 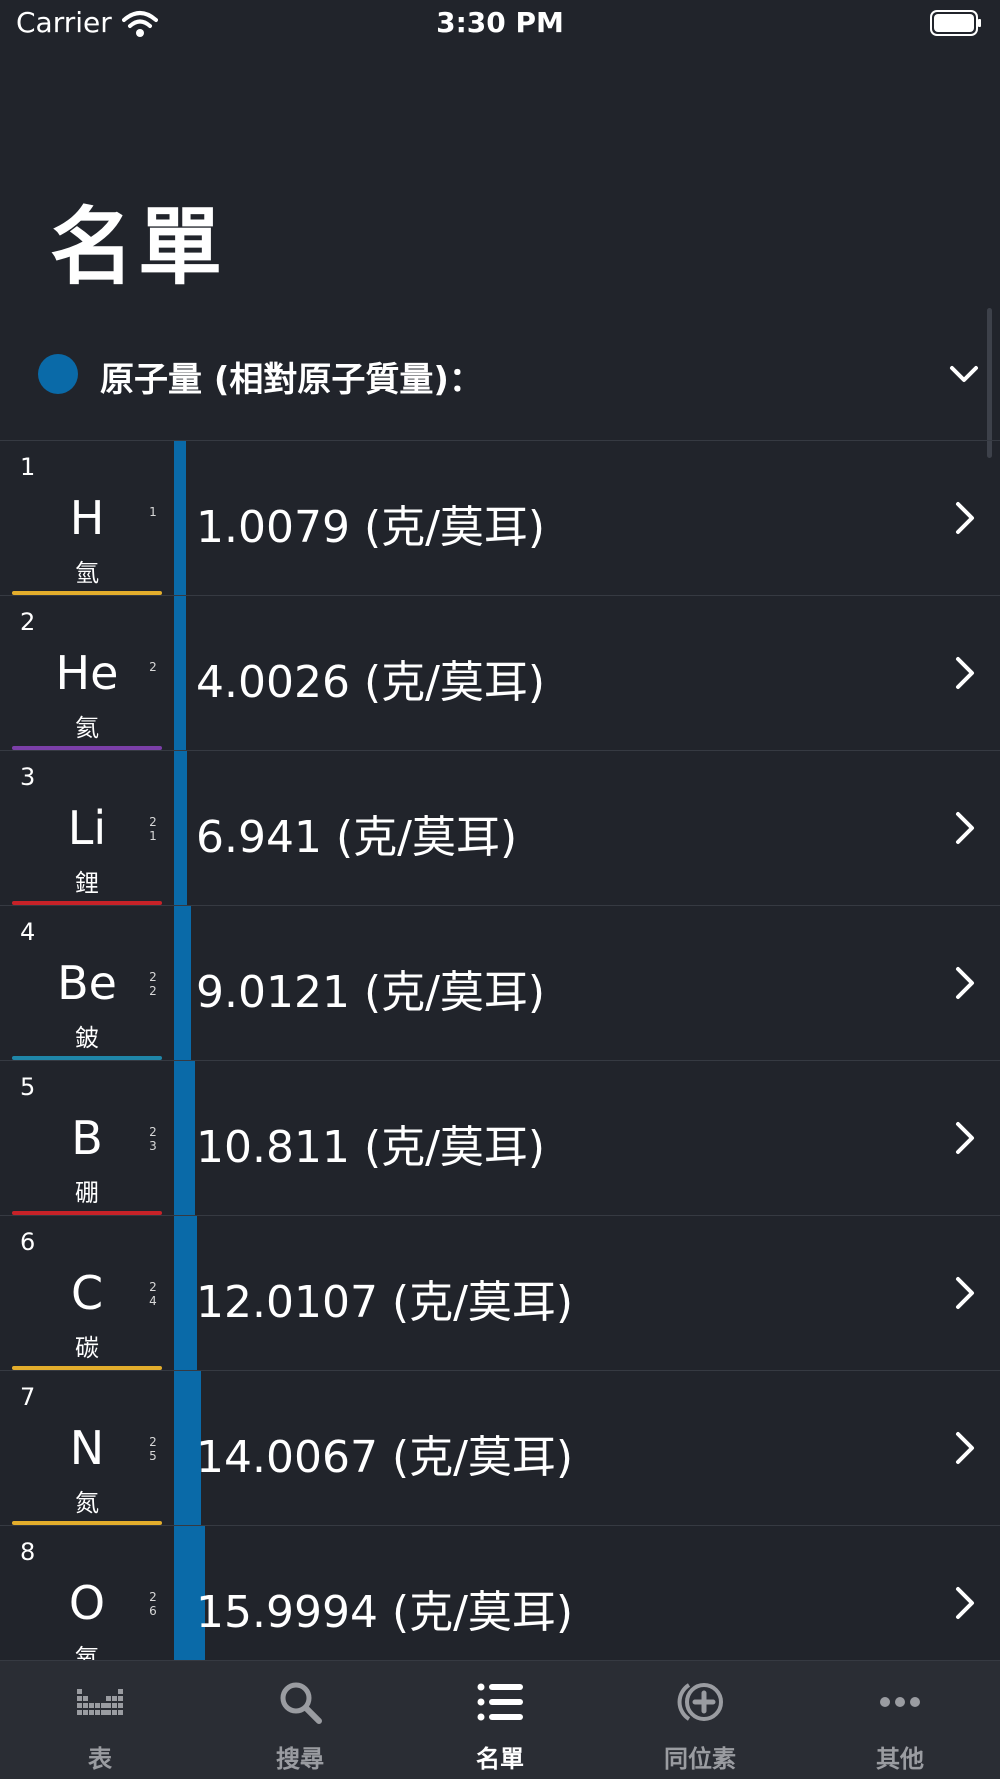 What do you see at coordinates (28, 1242) in the screenshot?
I see `atomic-number: 6` at bounding box center [28, 1242].